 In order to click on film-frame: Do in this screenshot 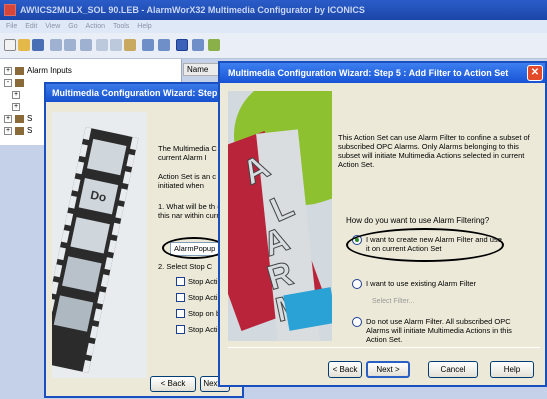, I will do `click(98, 196)`.